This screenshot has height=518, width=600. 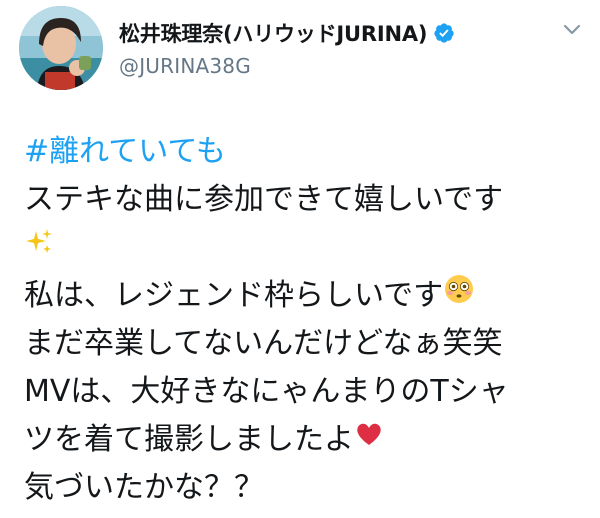 I want to click on tweet-line-text: 気づいたかな？？, so click(x=144, y=487).